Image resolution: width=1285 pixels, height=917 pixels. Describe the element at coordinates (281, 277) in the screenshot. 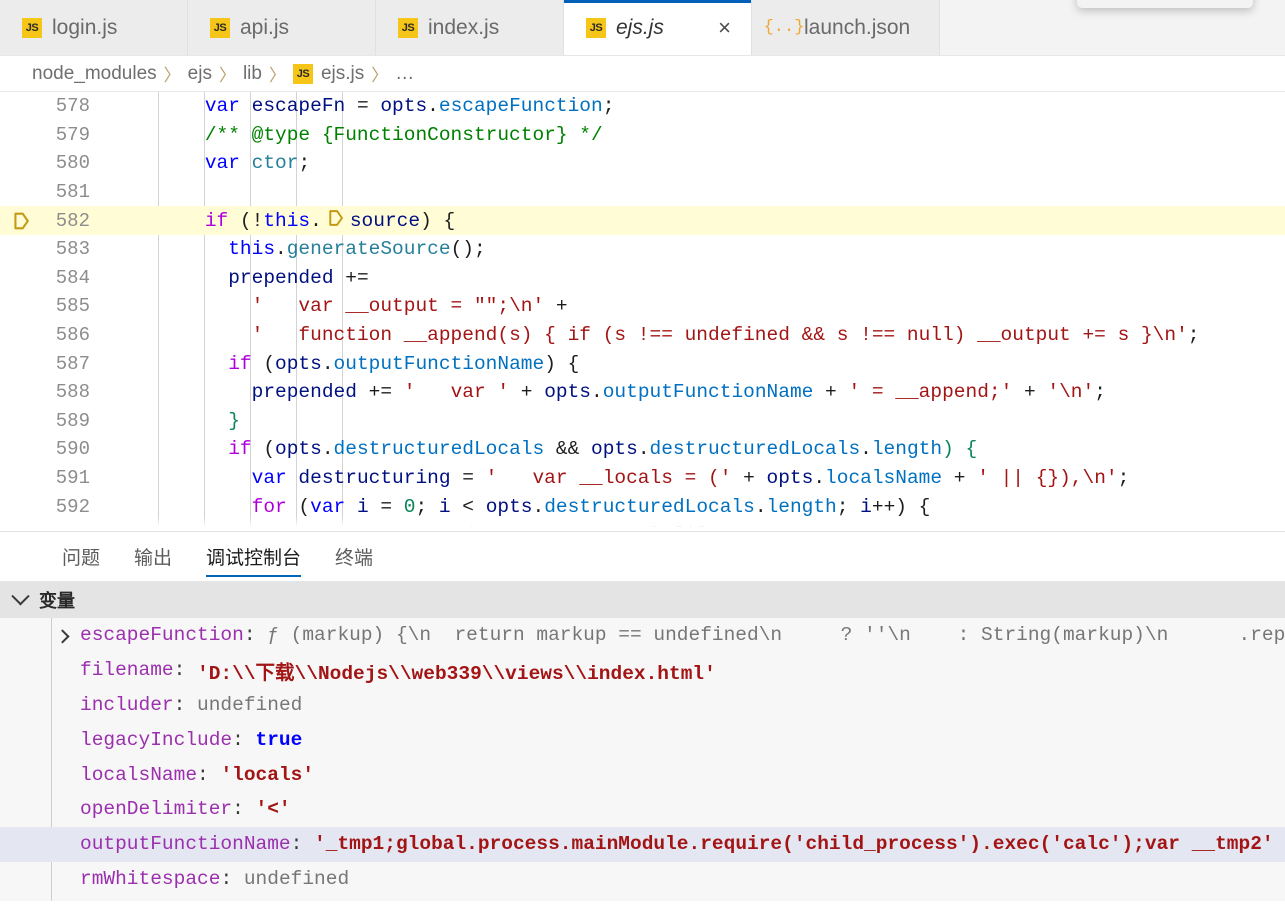

I see `code-token: prepended` at that location.